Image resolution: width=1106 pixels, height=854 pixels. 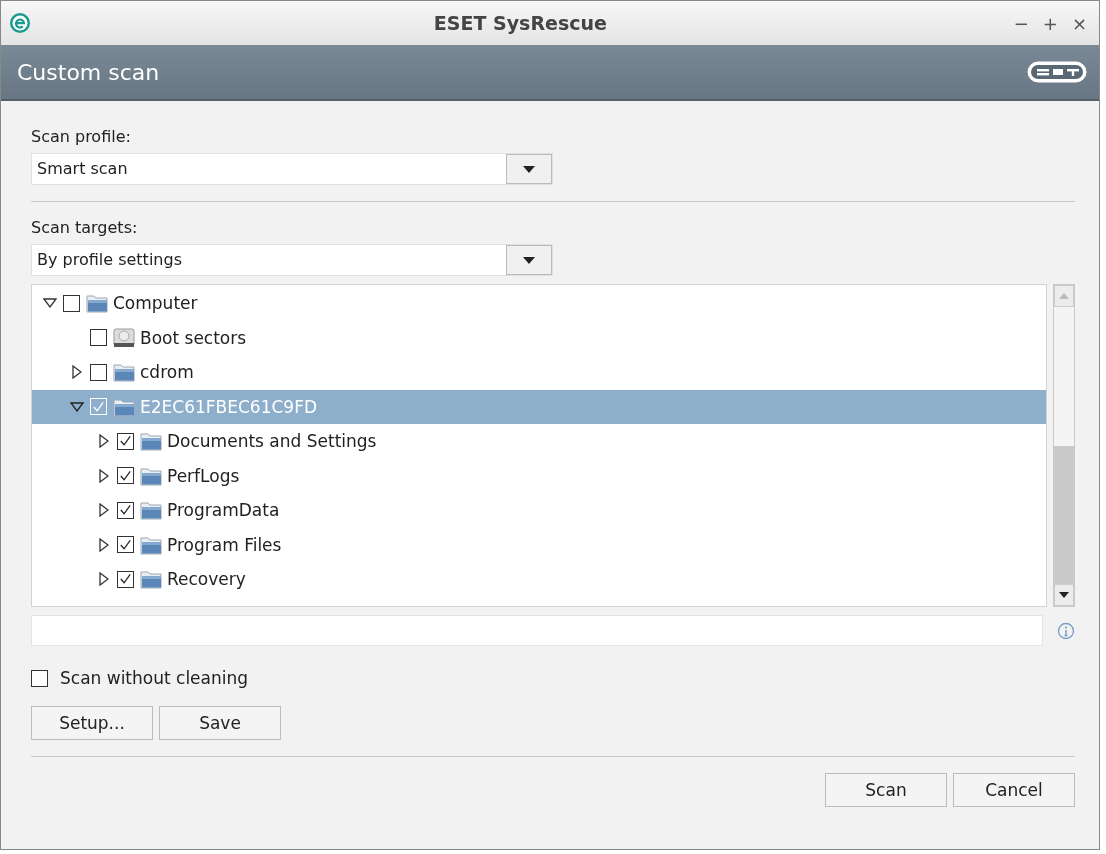 I want to click on tree-item: ProgramData, so click(x=539, y=510).